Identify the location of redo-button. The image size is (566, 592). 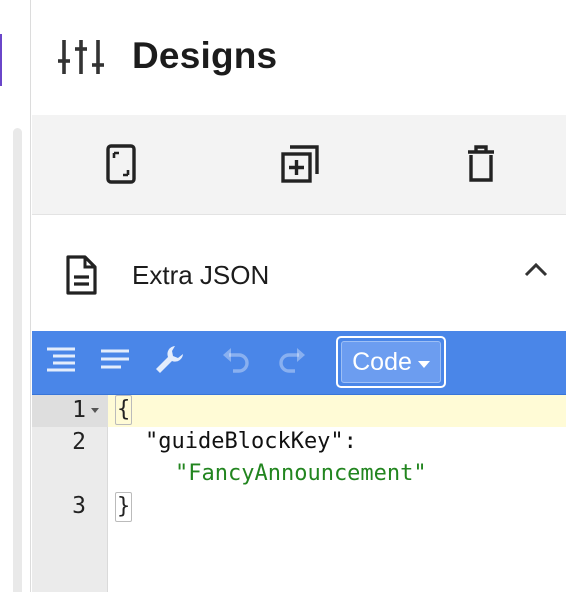
(293, 362).